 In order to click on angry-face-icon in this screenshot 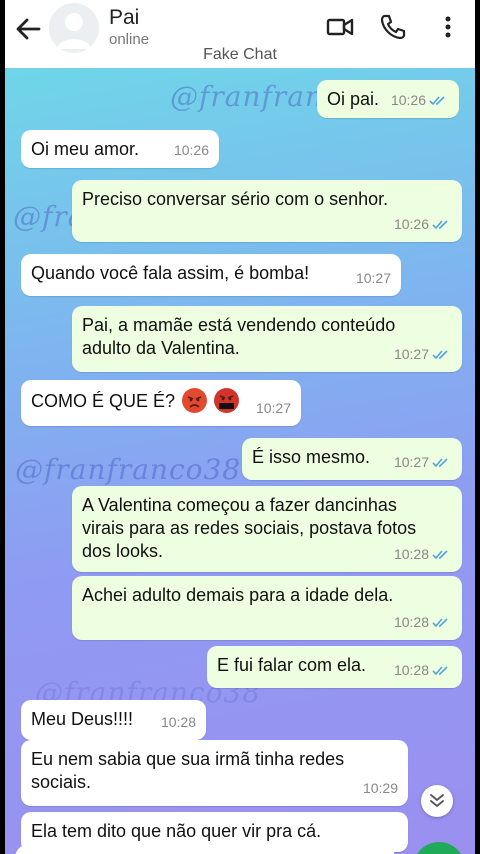, I will do `click(195, 400)`.